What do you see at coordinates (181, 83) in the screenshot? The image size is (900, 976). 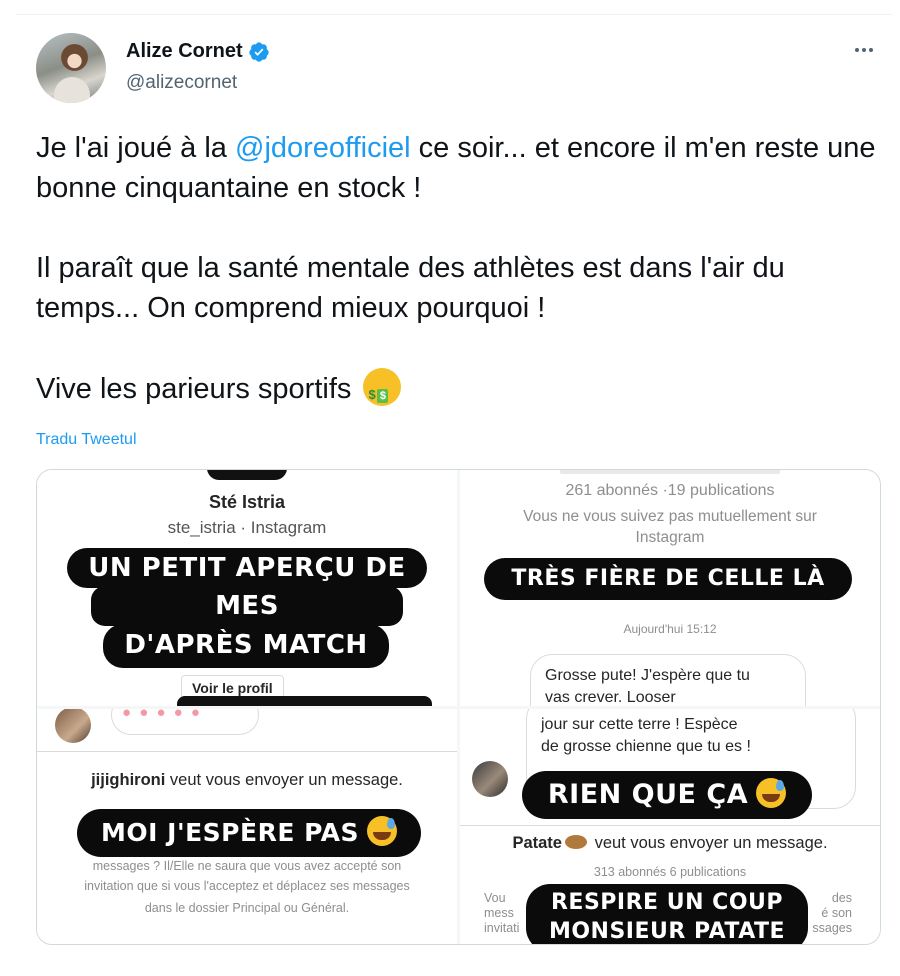 I see `author-handle: @alizecornet` at bounding box center [181, 83].